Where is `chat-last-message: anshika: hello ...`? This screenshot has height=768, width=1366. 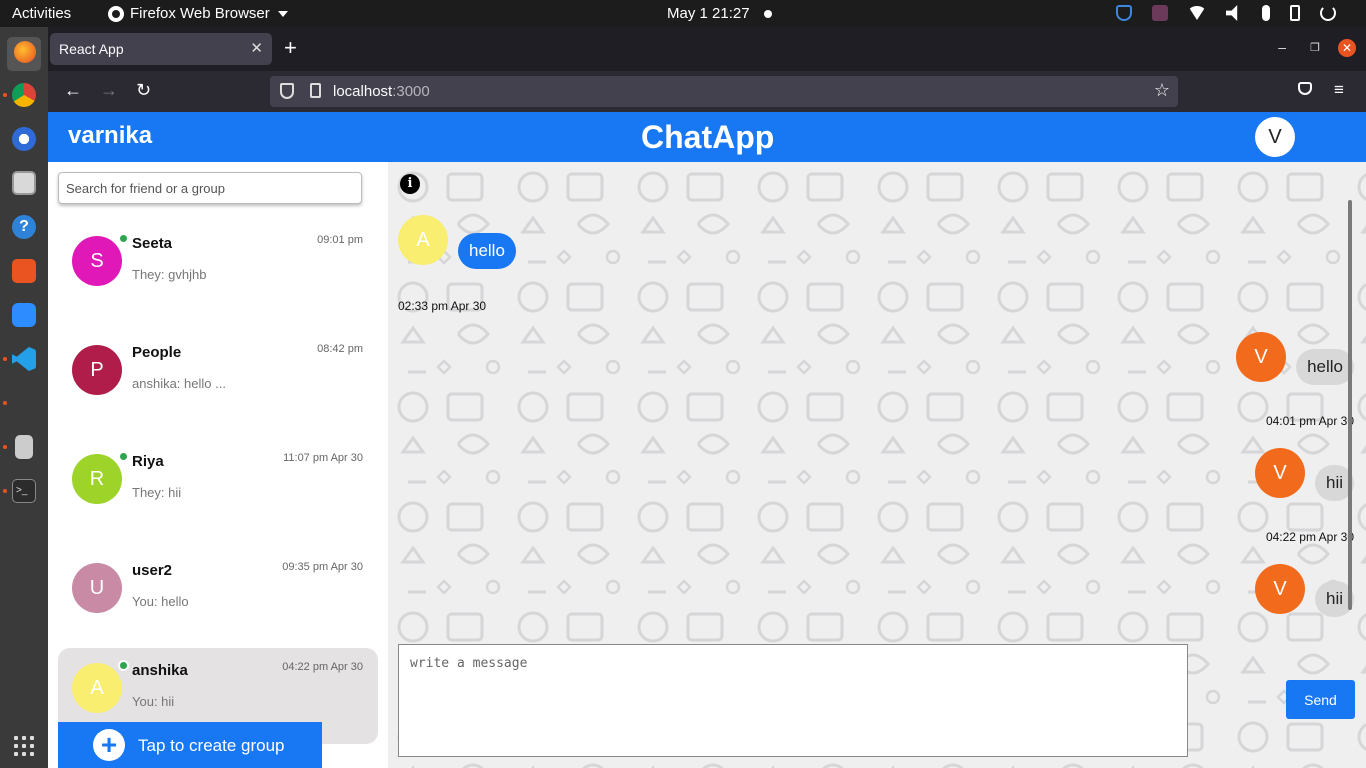
chat-last-message: anshika: hello ... is located at coordinates (179, 383).